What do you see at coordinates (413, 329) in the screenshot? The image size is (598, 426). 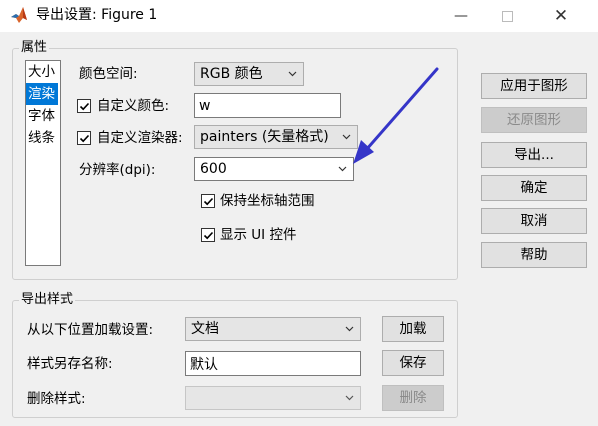 I see `load-button: 加载` at bounding box center [413, 329].